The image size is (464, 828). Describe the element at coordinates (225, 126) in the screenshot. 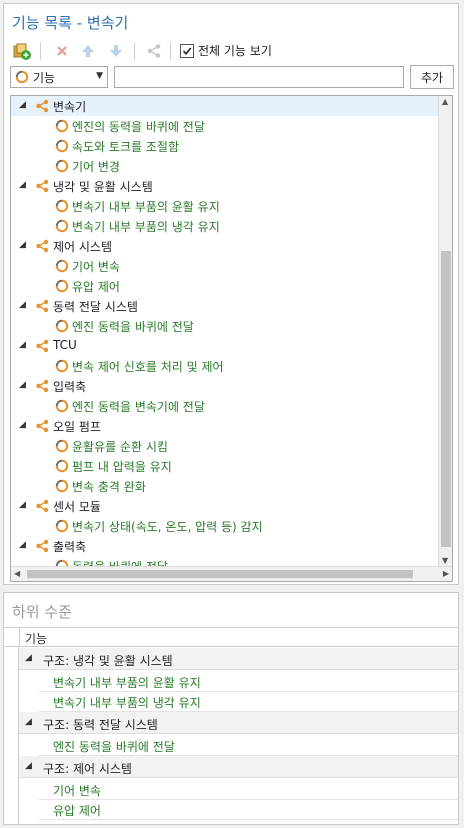

I see `tree-function-node: 엔진의 동력을 바퀴에 전달` at that location.